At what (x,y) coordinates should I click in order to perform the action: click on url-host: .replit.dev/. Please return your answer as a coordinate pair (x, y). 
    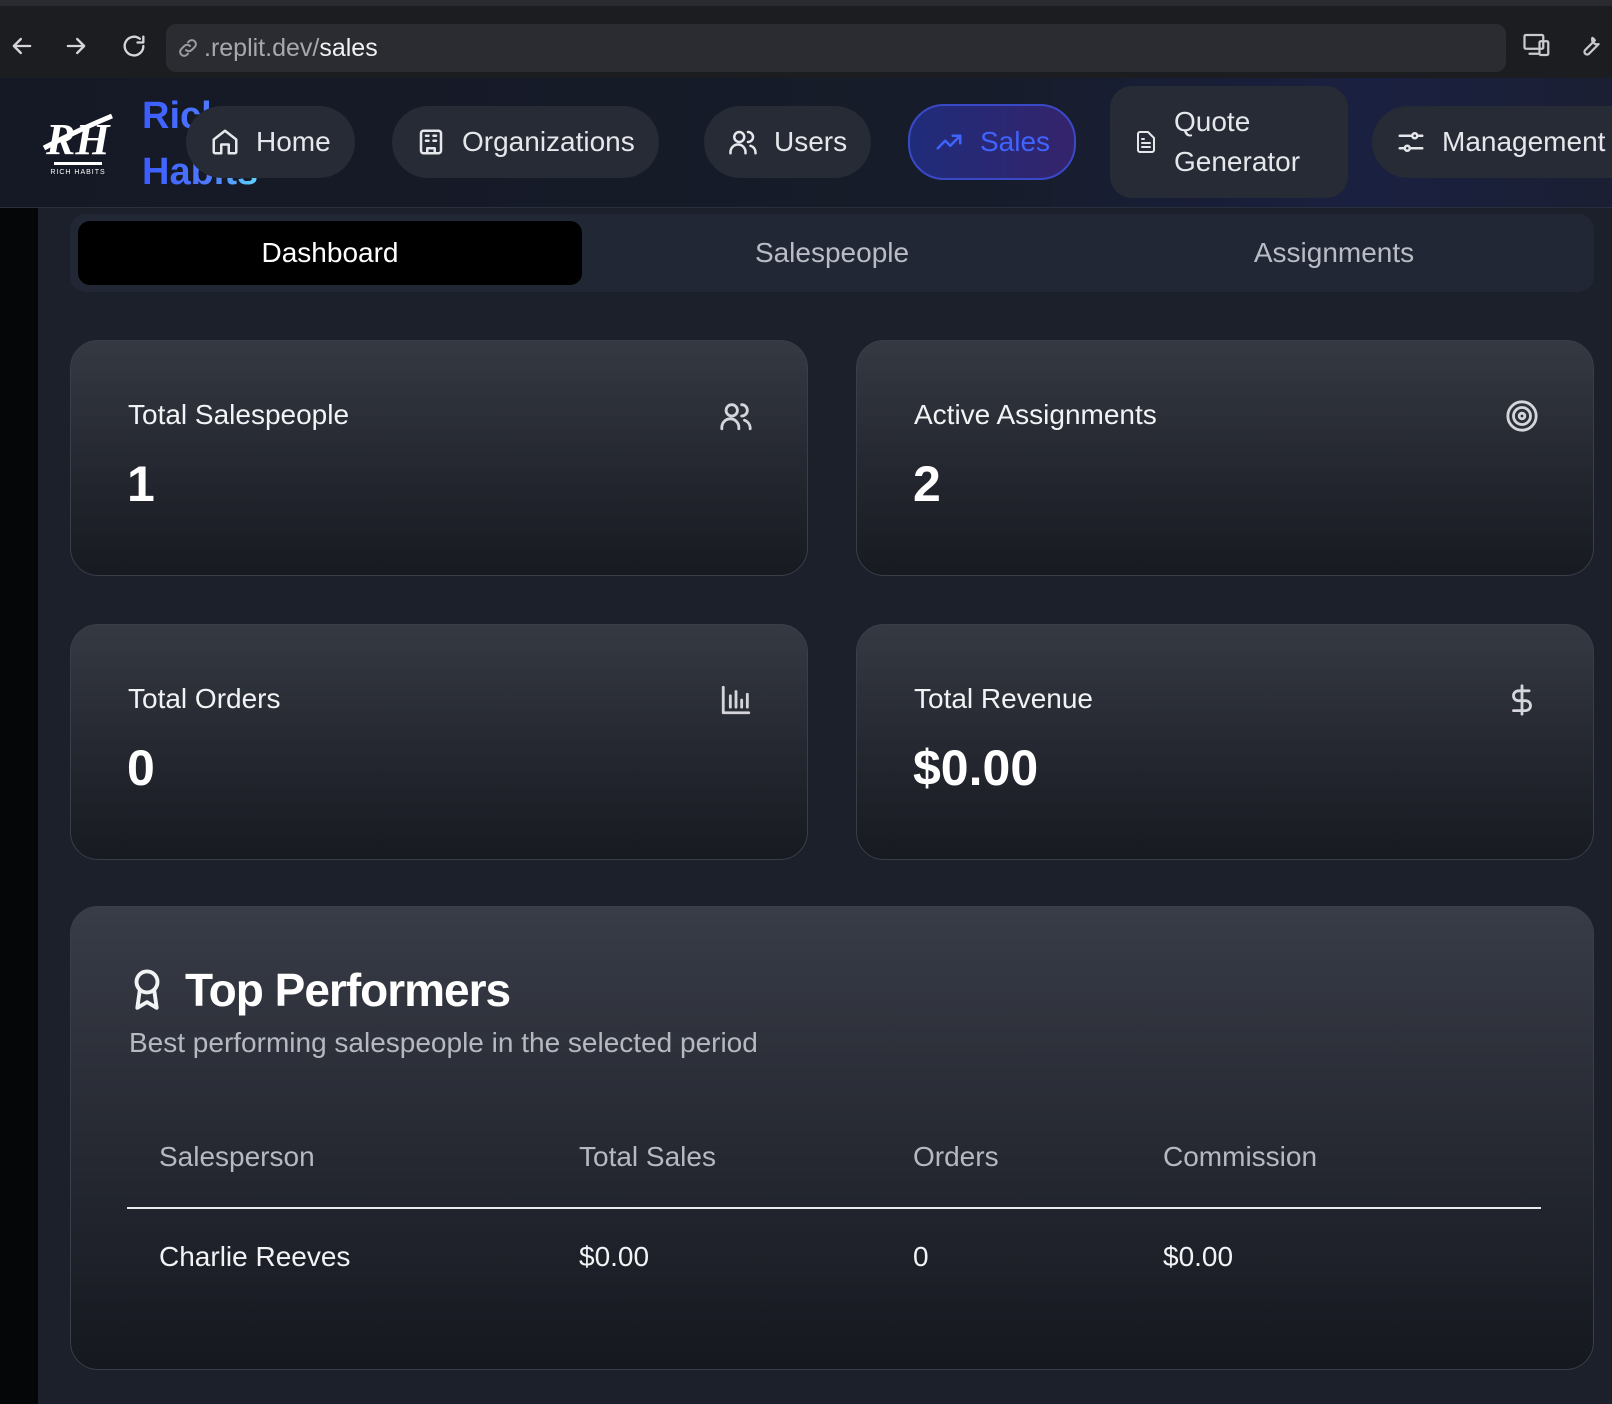
    Looking at the image, I should click on (262, 47).